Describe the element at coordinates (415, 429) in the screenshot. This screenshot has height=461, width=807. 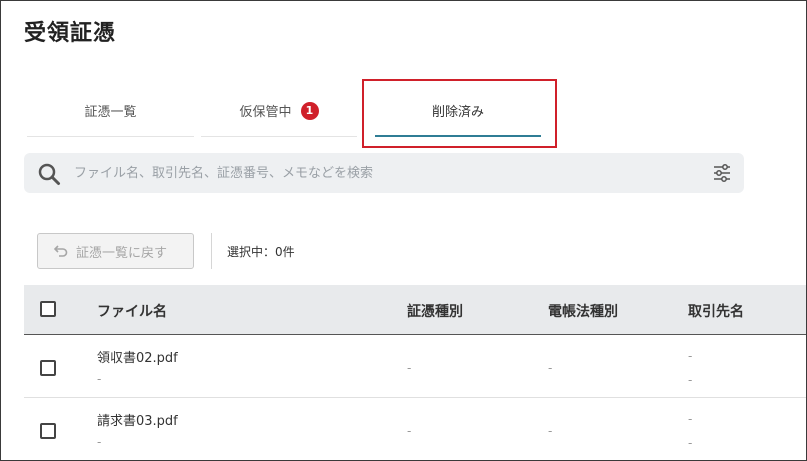
I see `table-row: 請求書03.pdf - - - - -` at that location.